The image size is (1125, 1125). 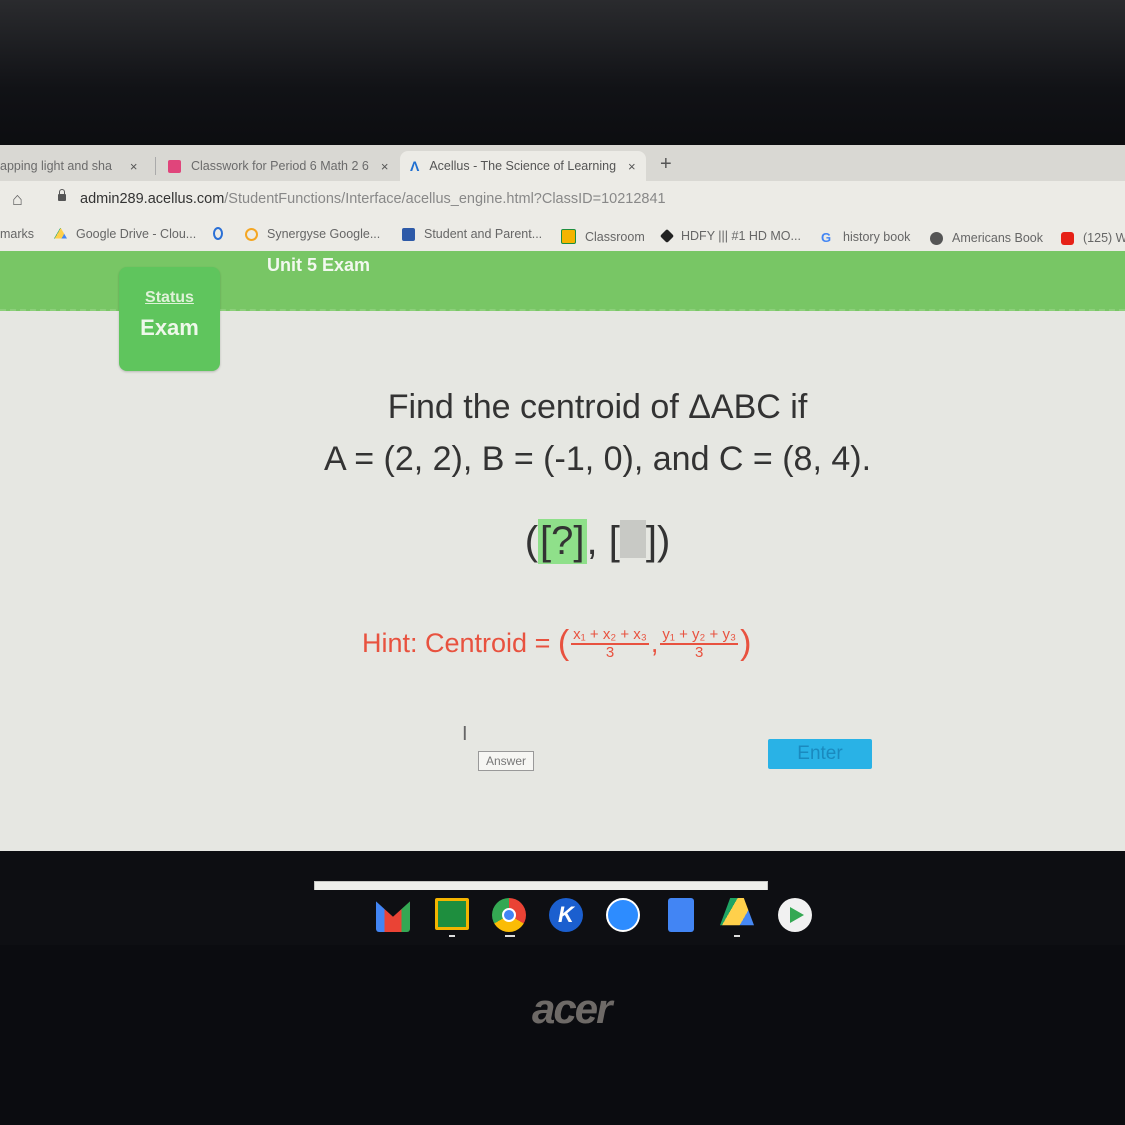 What do you see at coordinates (566, 915) in the screenshot?
I see `kahoot-icon: K` at bounding box center [566, 915].